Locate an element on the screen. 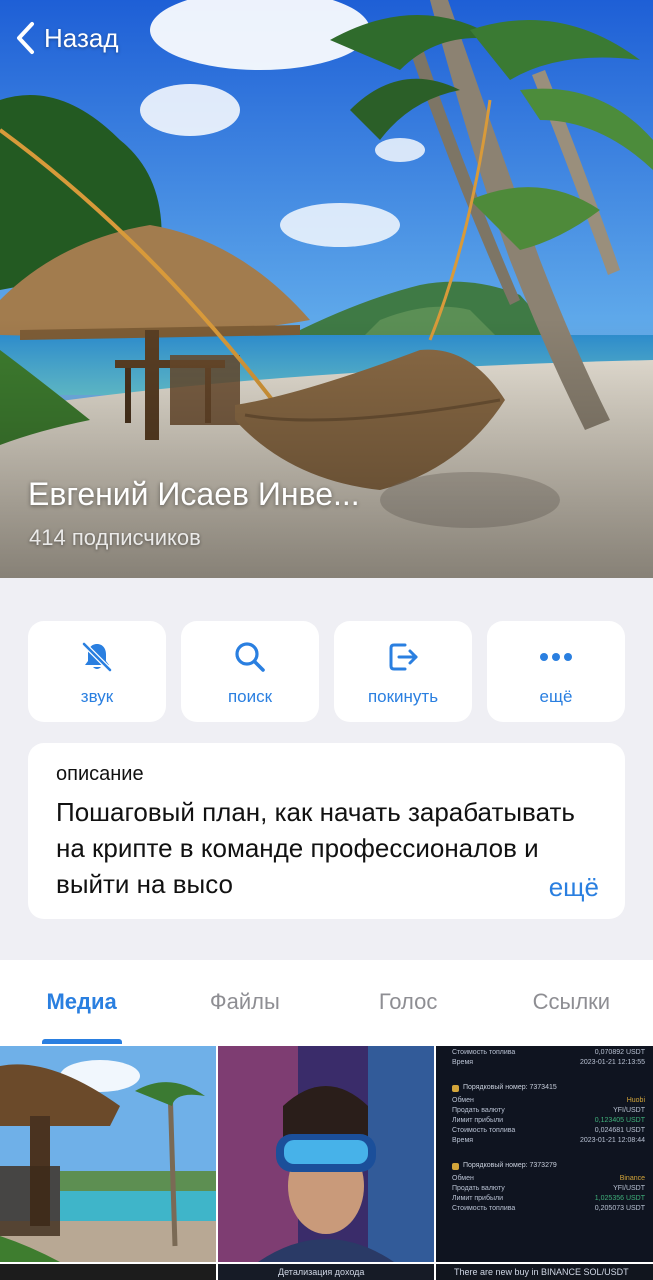 This screenshot has height=1280, width=653. bell-slash-icon is located at coordinates (97, 657).